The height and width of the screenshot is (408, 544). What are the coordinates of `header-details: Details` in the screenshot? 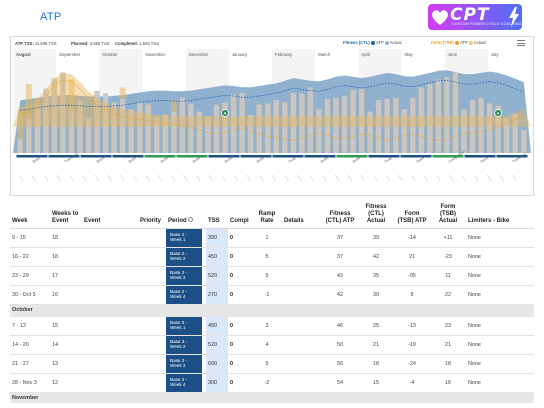 It's located at (302, 213).